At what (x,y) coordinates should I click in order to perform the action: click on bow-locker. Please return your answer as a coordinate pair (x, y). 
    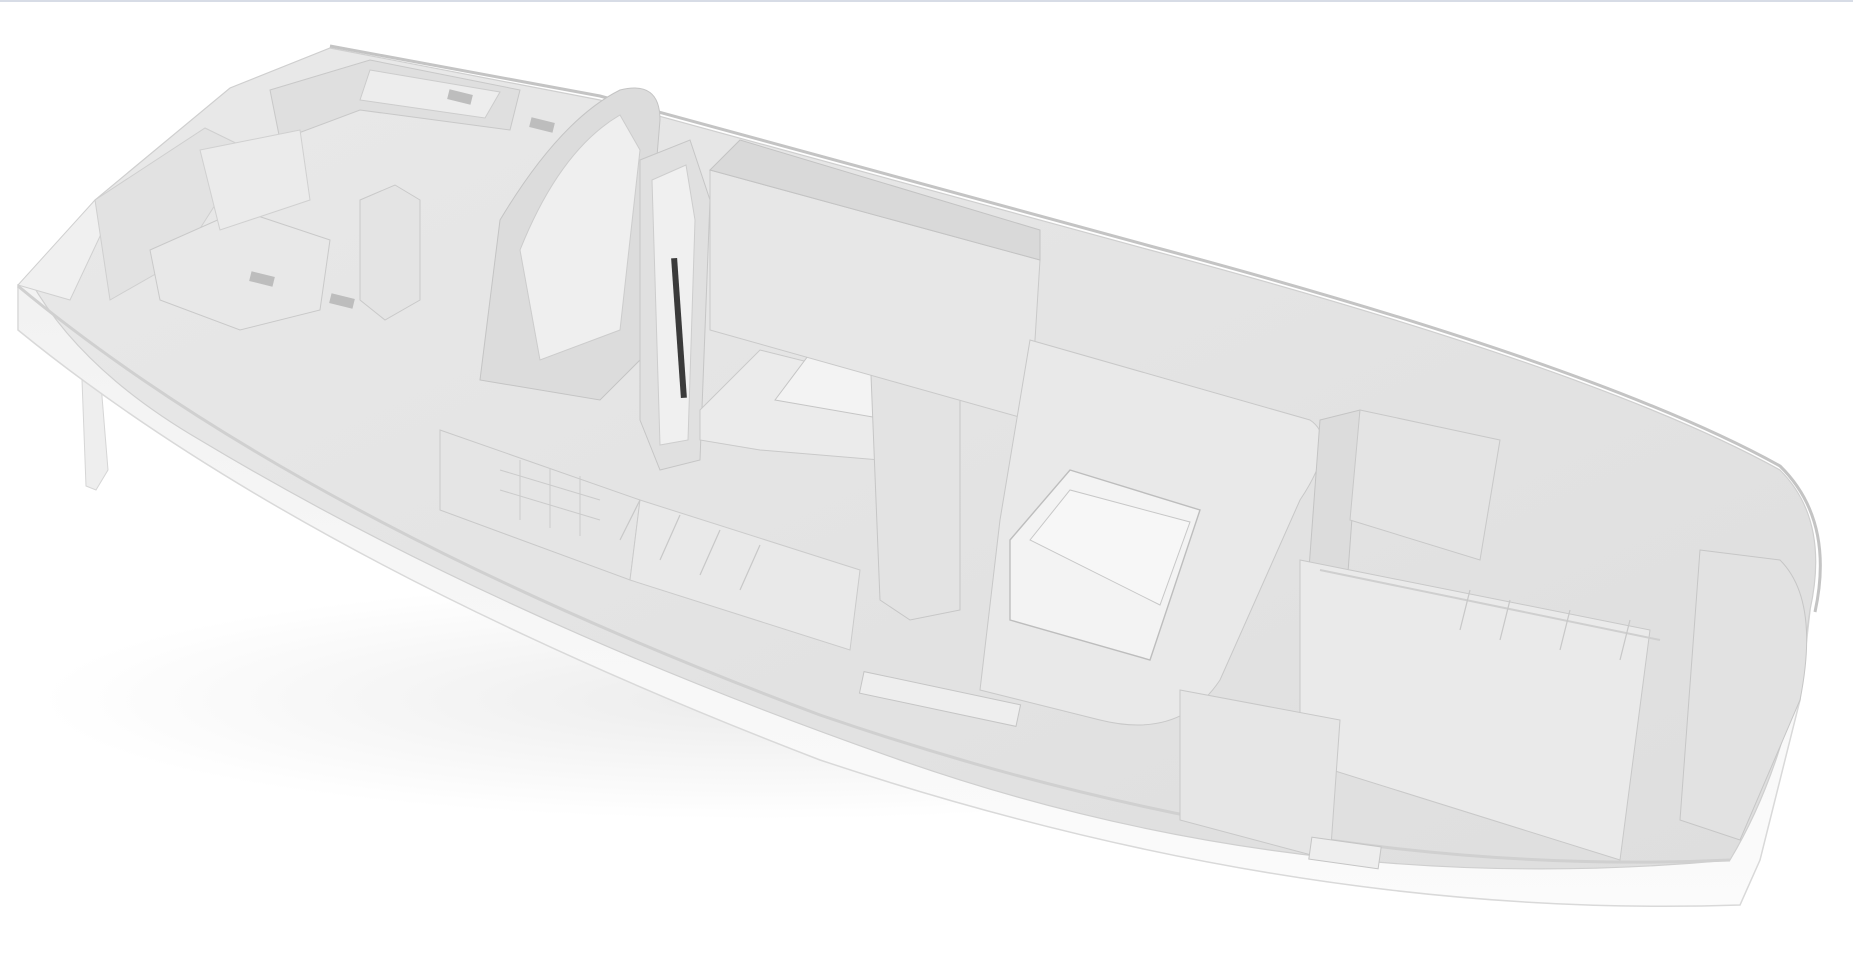
    Looking at the image, I should click on (1743, 695).